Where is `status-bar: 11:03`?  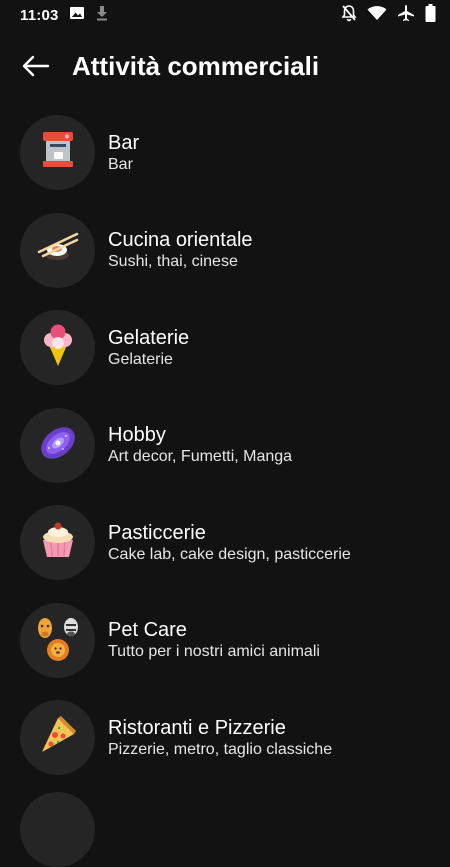 status-bar: 11:03 is located at coordinates (225, 15).